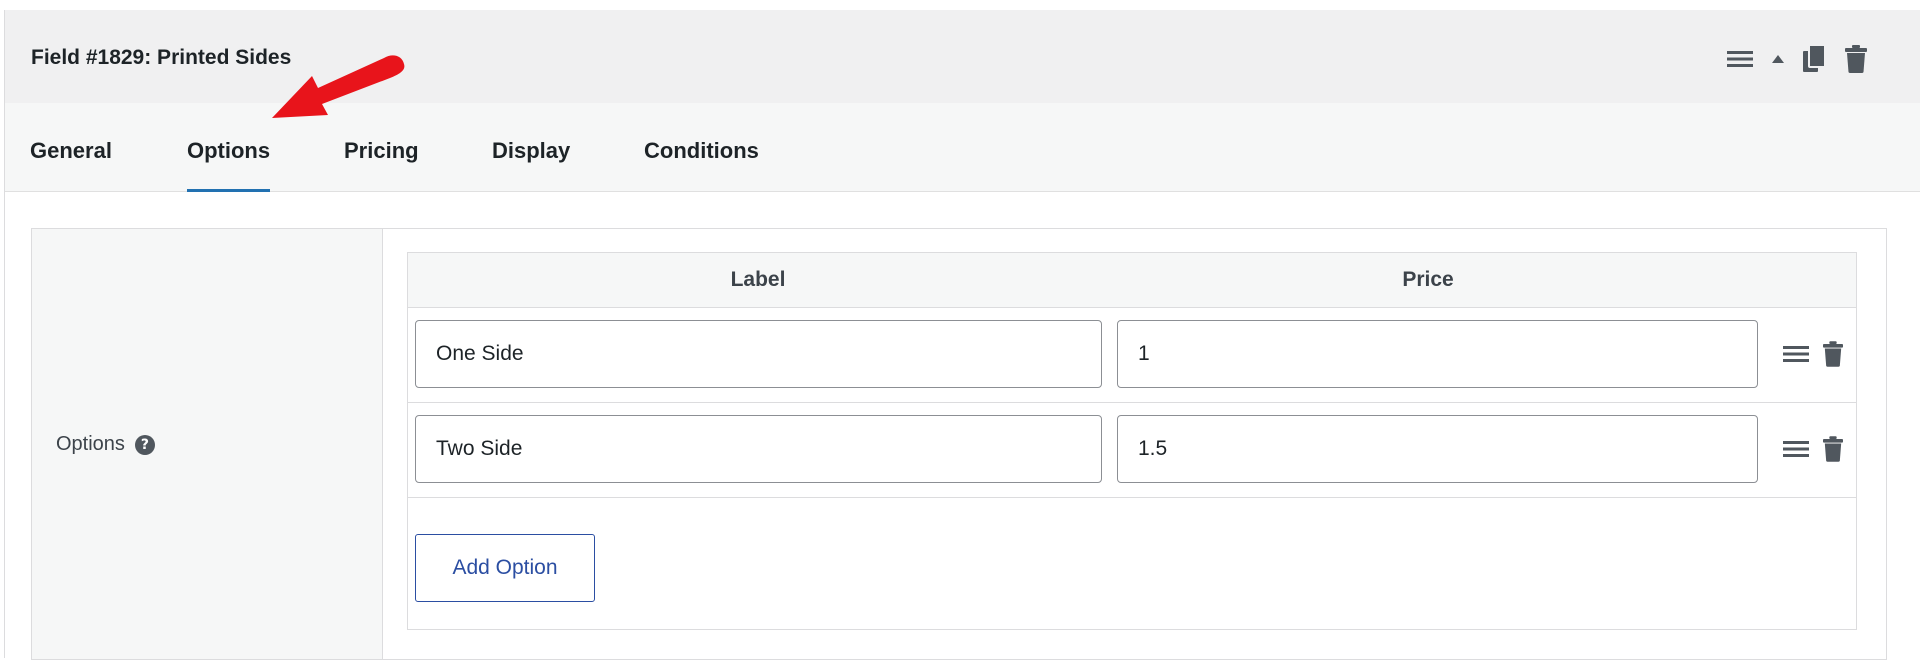 The image size is (1920, 660). Describe the element at coordinates (1428, 279) in the screenshot. I see `column-header-price: Price` at that location.